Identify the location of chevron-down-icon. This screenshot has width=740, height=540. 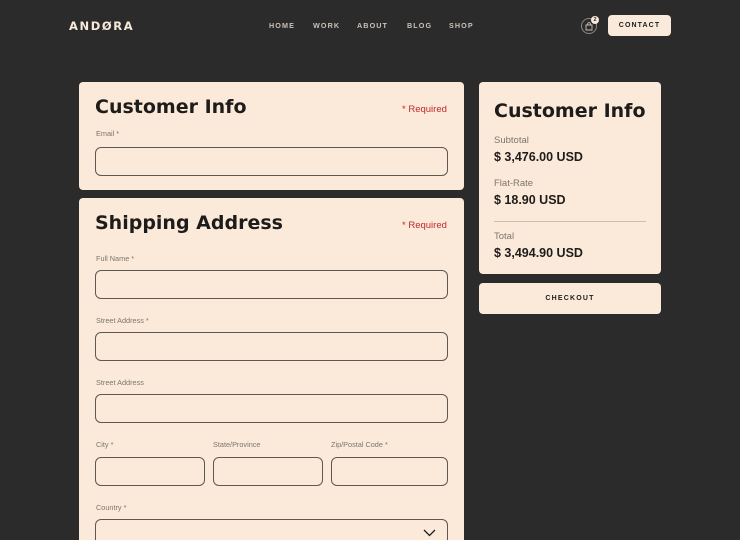
(429, 533).